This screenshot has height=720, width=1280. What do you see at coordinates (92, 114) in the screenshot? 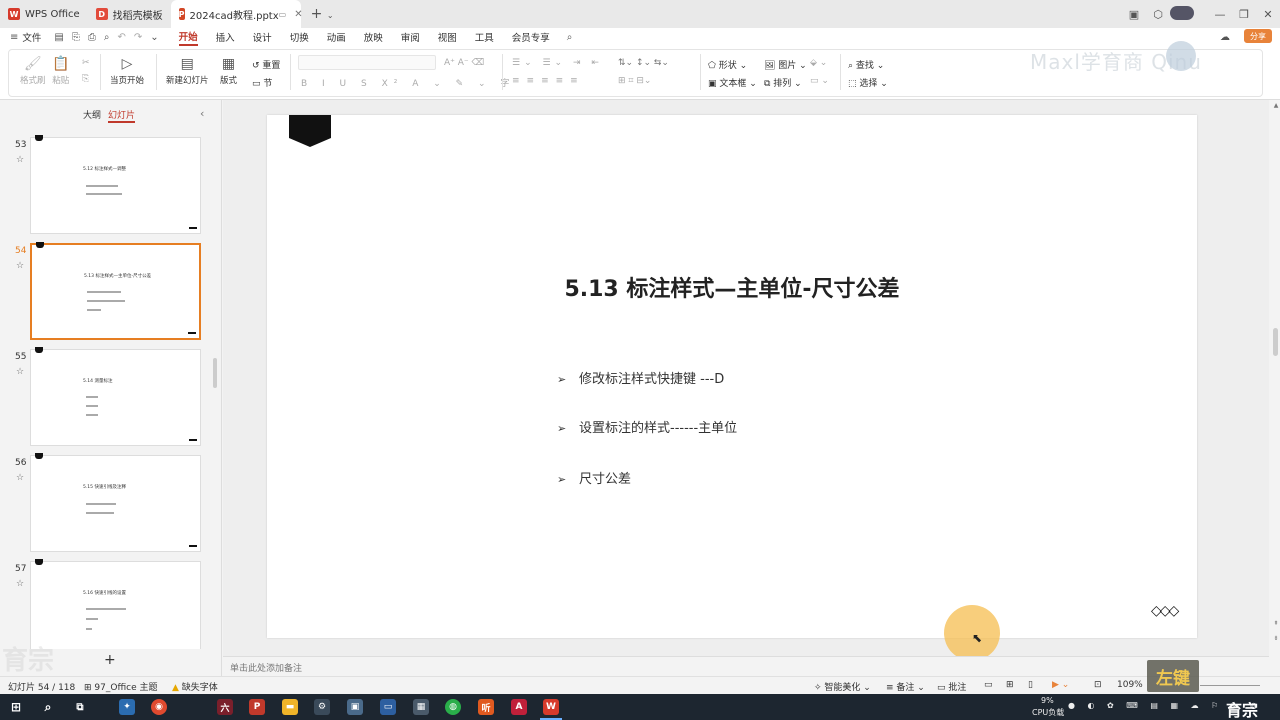
I see `tab-outline: 大纲` at bounding box center [92, 114].